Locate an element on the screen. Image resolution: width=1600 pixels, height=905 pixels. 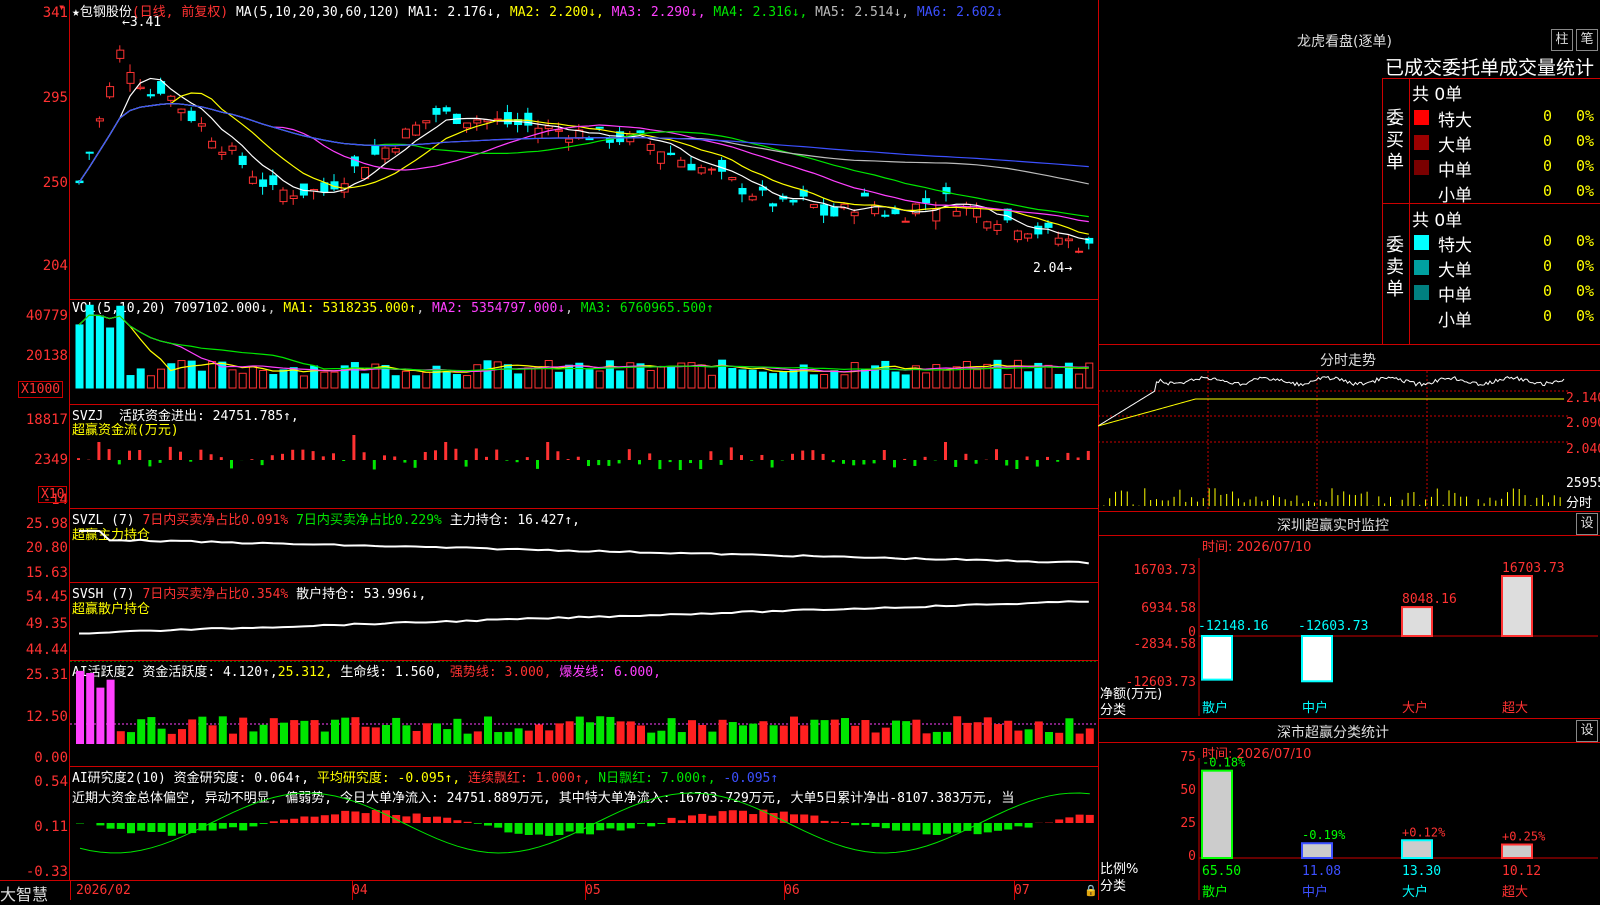
tick-view-button: 笔 is located at coordinates (1587, 40).